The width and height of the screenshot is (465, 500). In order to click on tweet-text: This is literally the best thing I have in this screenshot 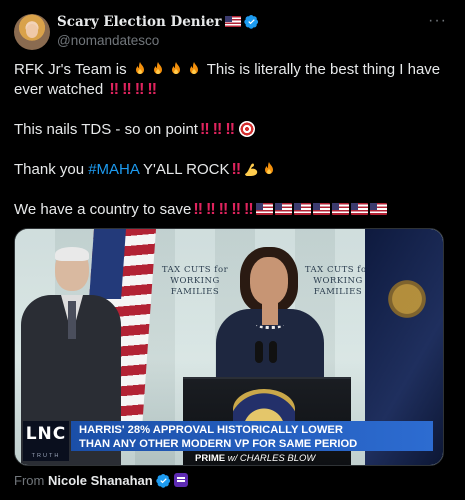, I will do `click(323, 69)`.